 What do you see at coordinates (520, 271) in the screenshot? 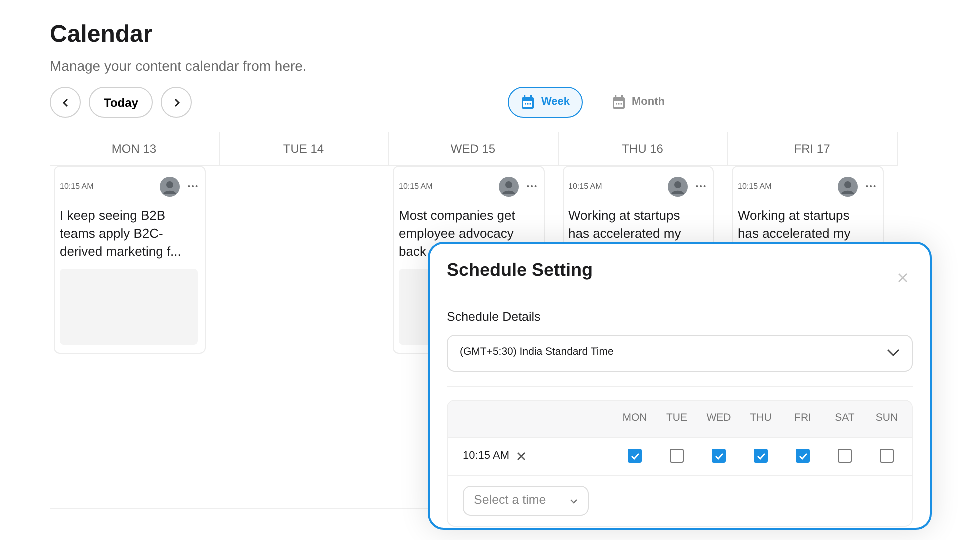
I see `dialog-title: Schedule Setting` at bounding box center [520, 271].